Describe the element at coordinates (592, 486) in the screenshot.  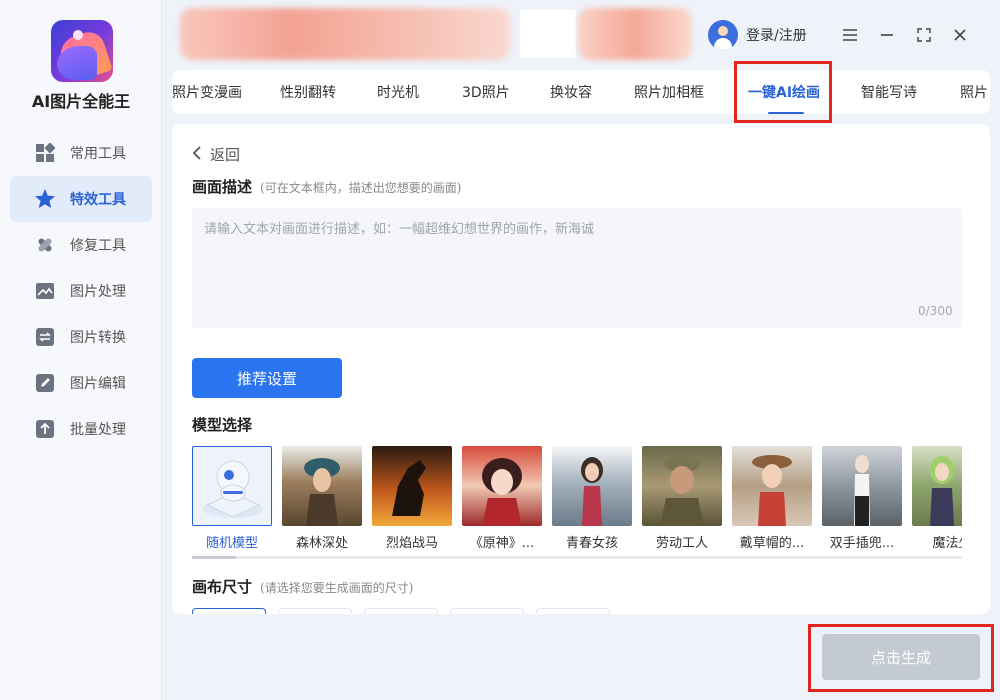
I see `girl-thumbnail` at that location.